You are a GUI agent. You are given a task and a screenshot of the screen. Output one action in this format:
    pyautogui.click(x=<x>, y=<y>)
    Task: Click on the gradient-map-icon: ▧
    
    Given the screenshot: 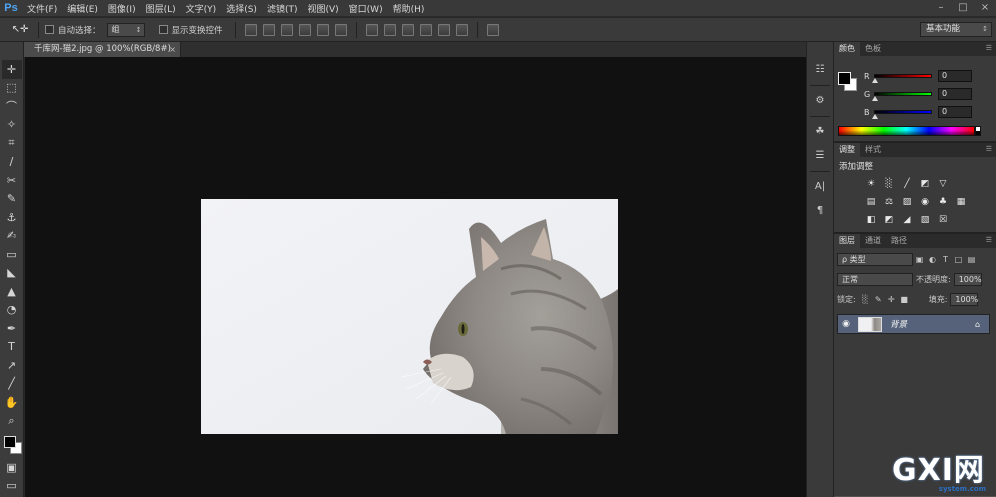 What is the action you would take?
    pyautogui.click(x=925, y=220)
    